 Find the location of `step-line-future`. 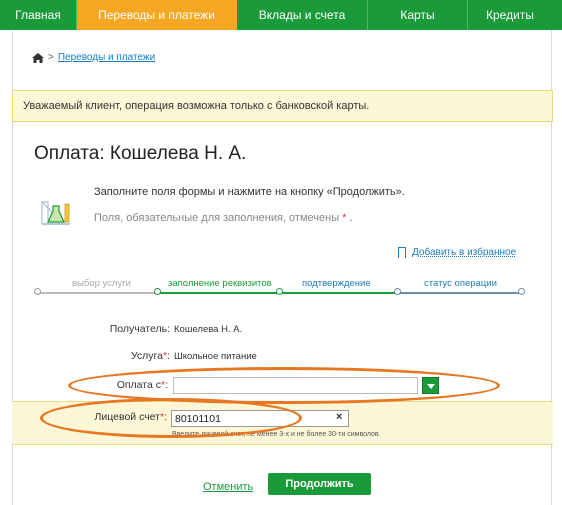

step-line-future is located at coordinates (458, 293).